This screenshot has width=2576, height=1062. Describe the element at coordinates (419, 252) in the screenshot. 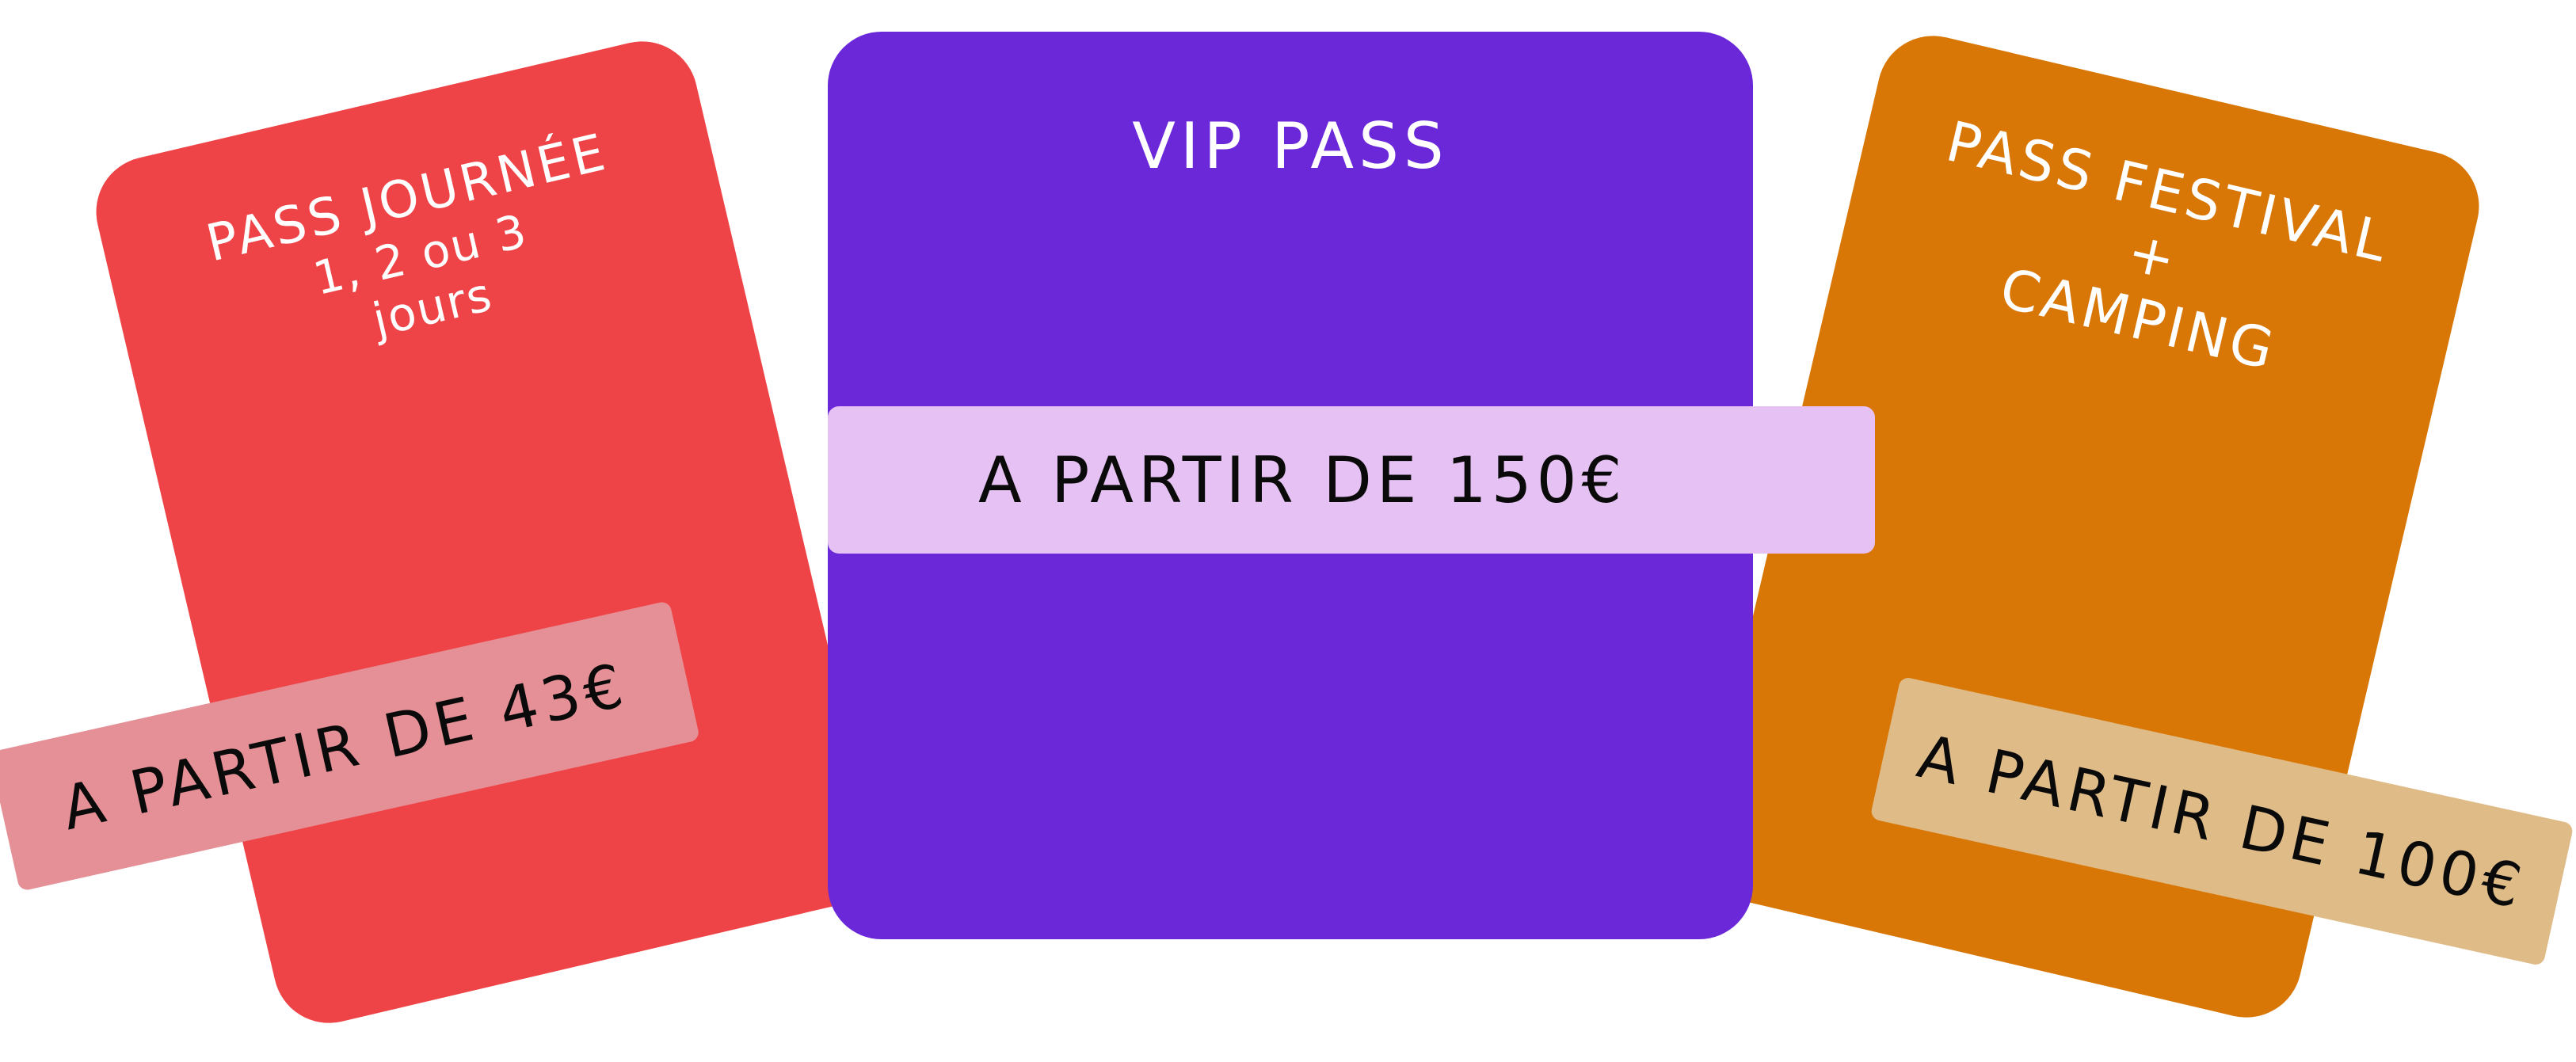

I see `pass-journee-title-block: PASS JOURNÉE 1, 2 ou 3 jours` at that location.